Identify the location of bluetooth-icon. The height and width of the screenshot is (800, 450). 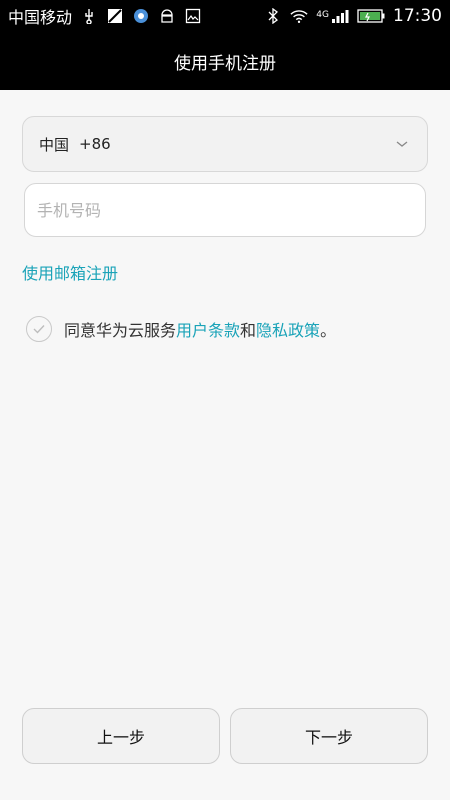
(273, 16).